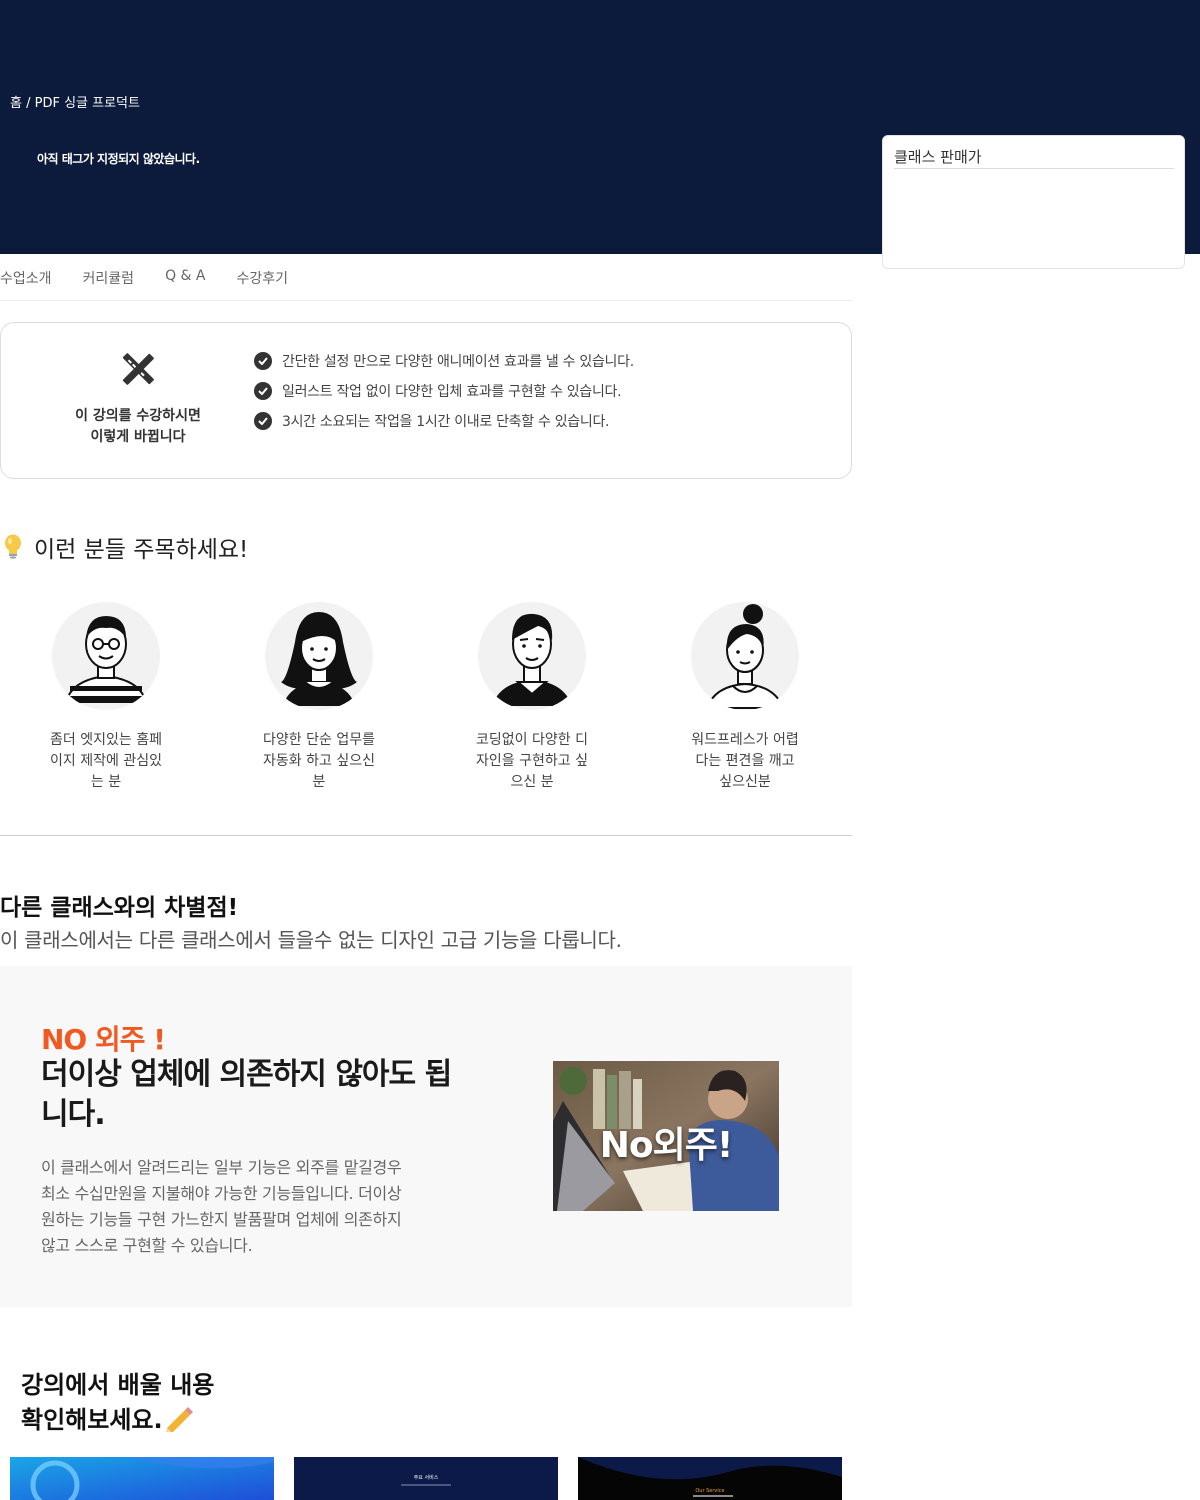 This screenshot has height=1500, width=1200. What do you see at coordinates (532, 782) in the screenshot?
I see `persona-text-line: 으신 분` at bounding box center [532, 782].